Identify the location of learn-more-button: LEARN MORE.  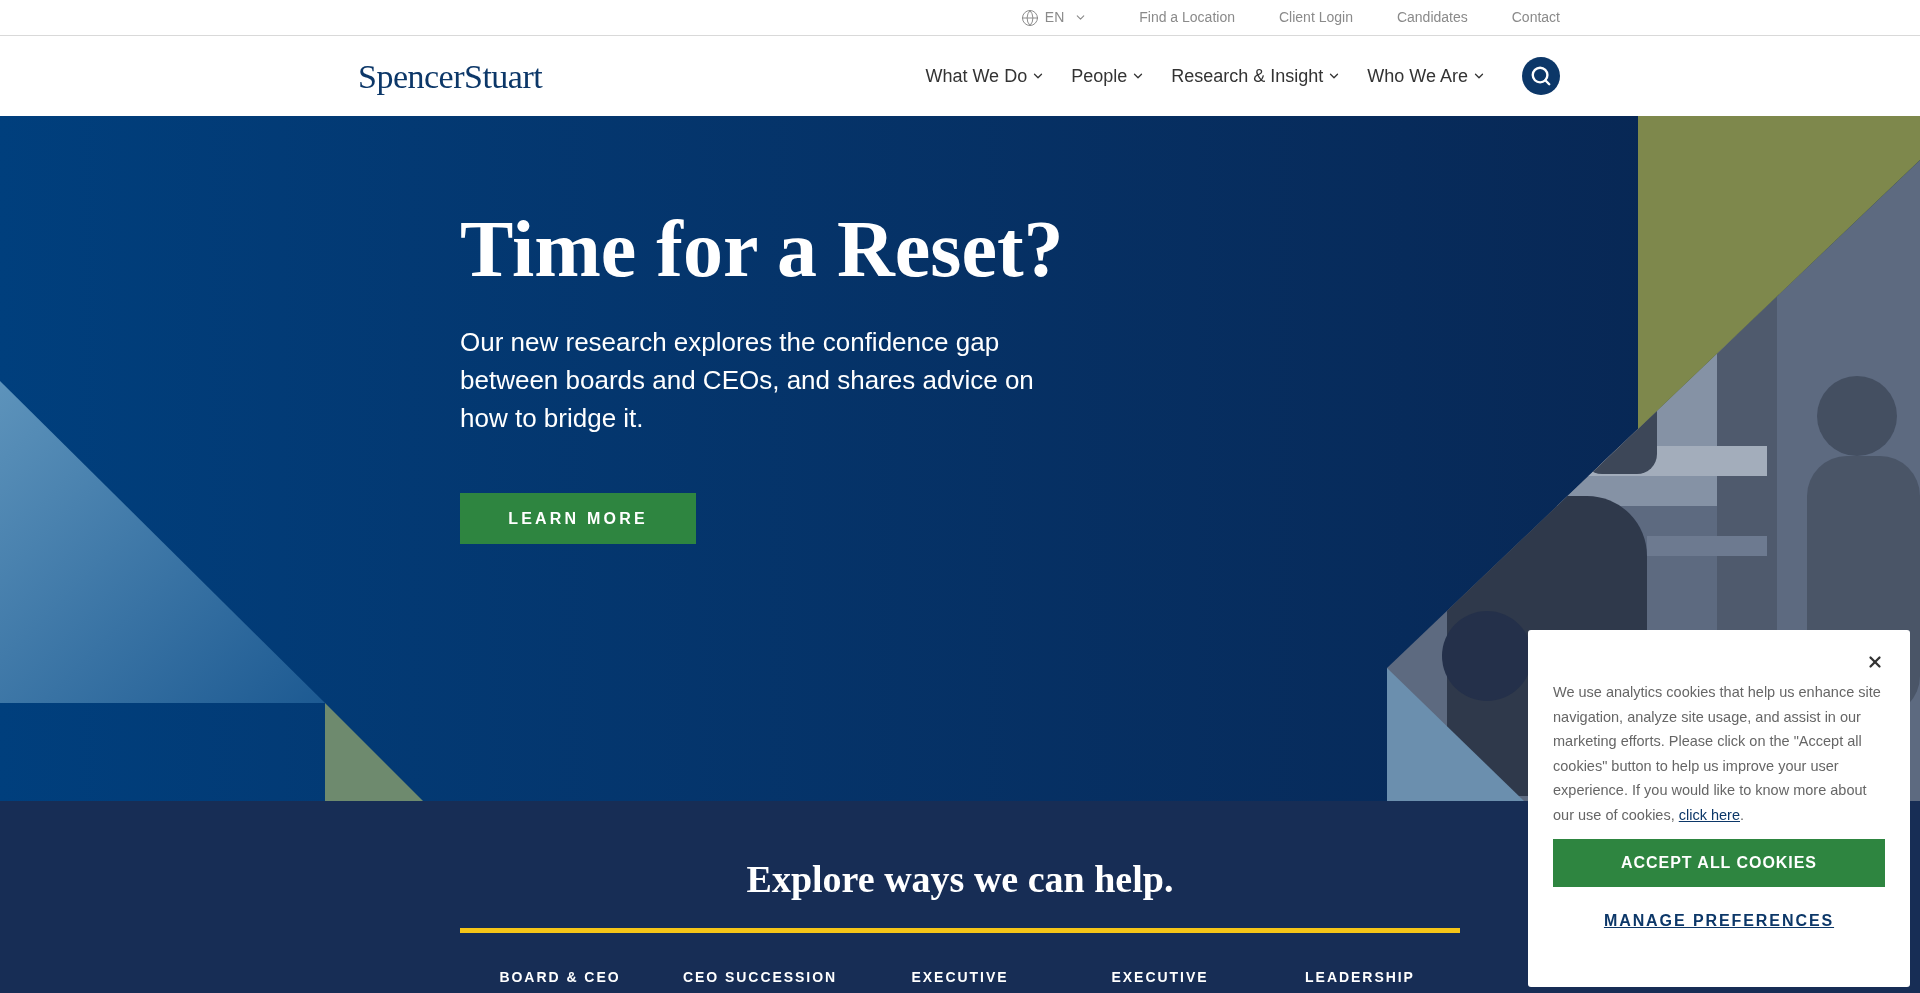
(578, 518).